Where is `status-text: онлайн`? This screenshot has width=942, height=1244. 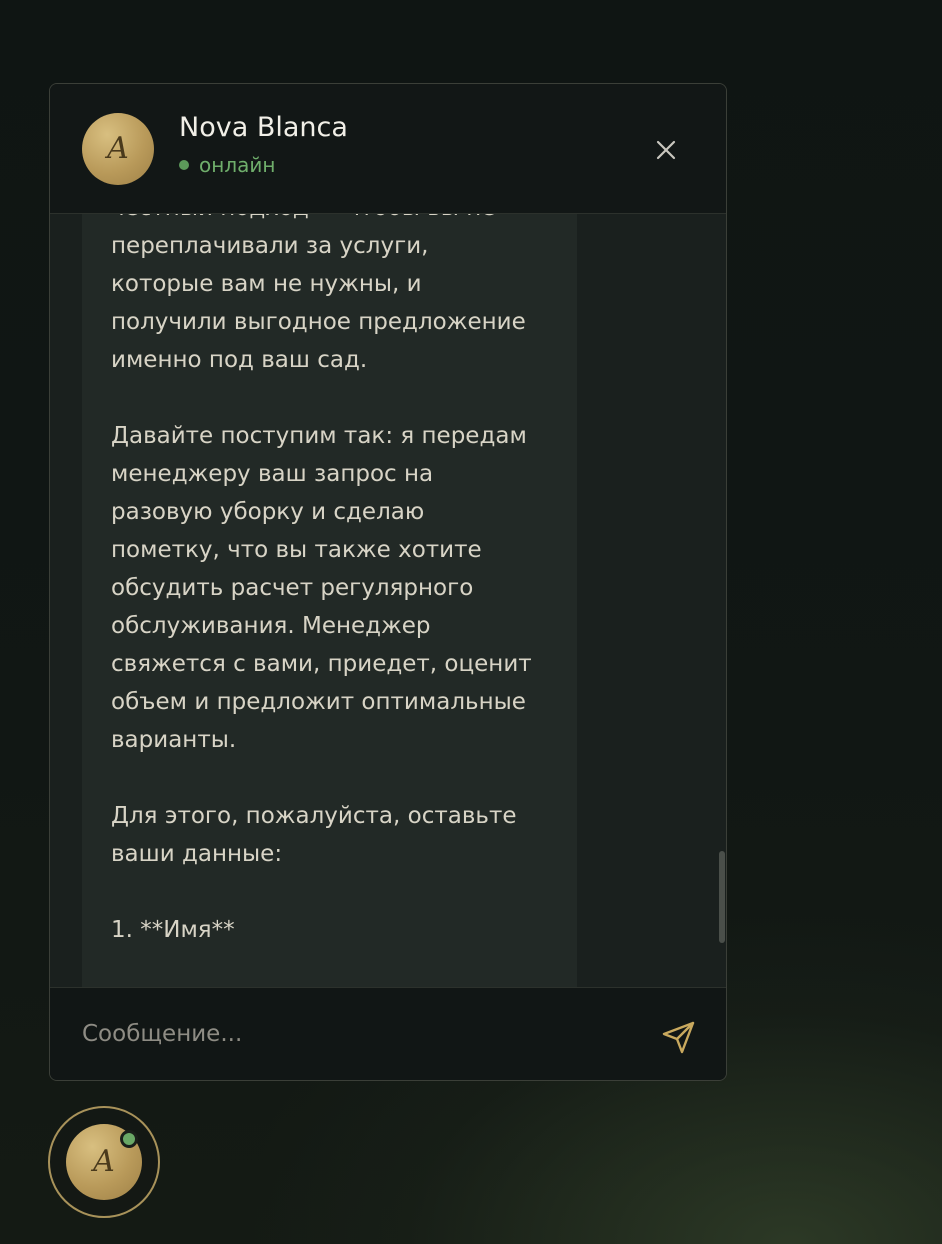 status-text: онлайн is located at coordinates (237, 165).